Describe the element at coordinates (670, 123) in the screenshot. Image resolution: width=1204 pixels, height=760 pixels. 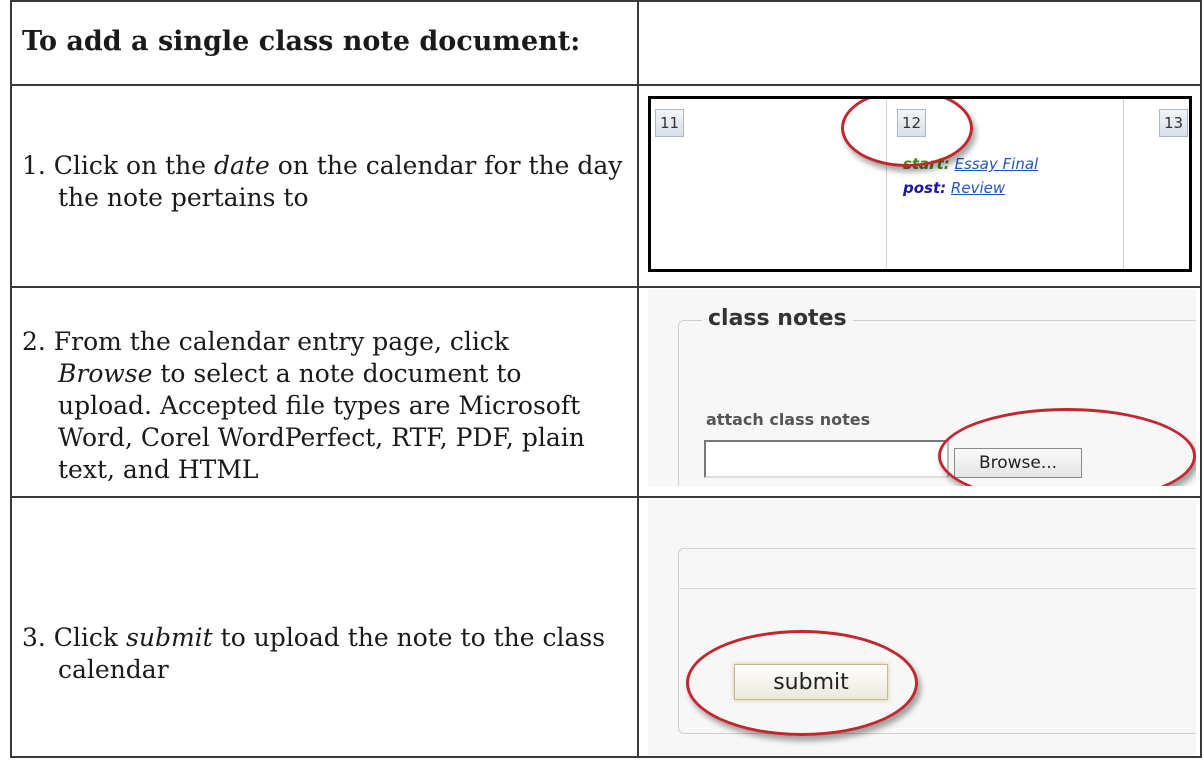
I see `calendar-day-11: 11` at that location.